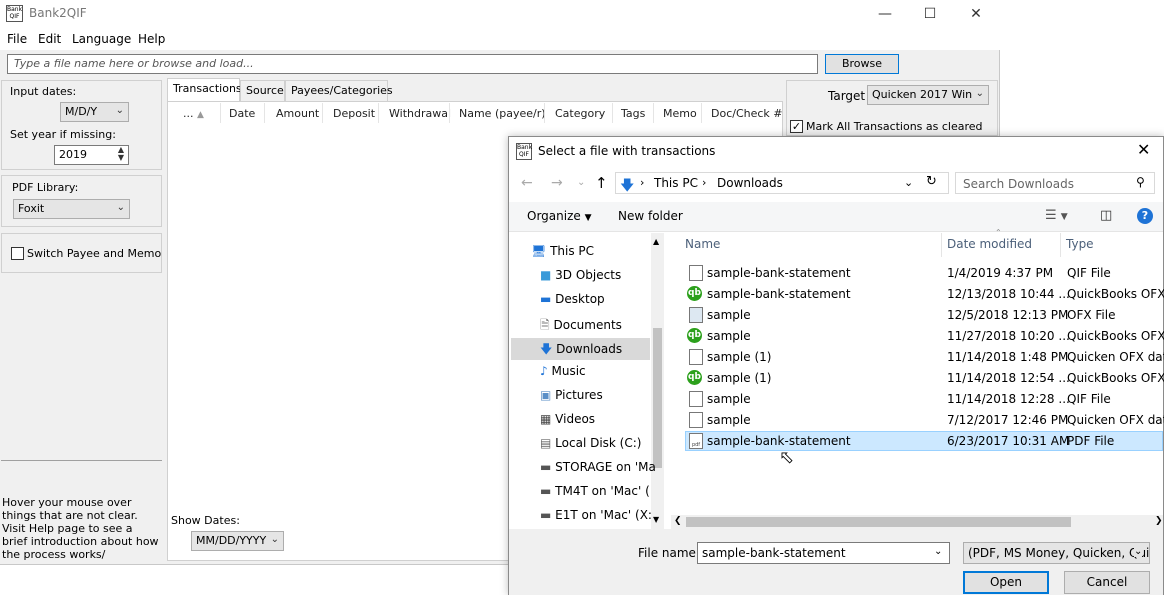 The image size is (1164, 595). Describe the element at coordinates (862, 64) in the screenshot. I see `browse-button: Browse` at that location.